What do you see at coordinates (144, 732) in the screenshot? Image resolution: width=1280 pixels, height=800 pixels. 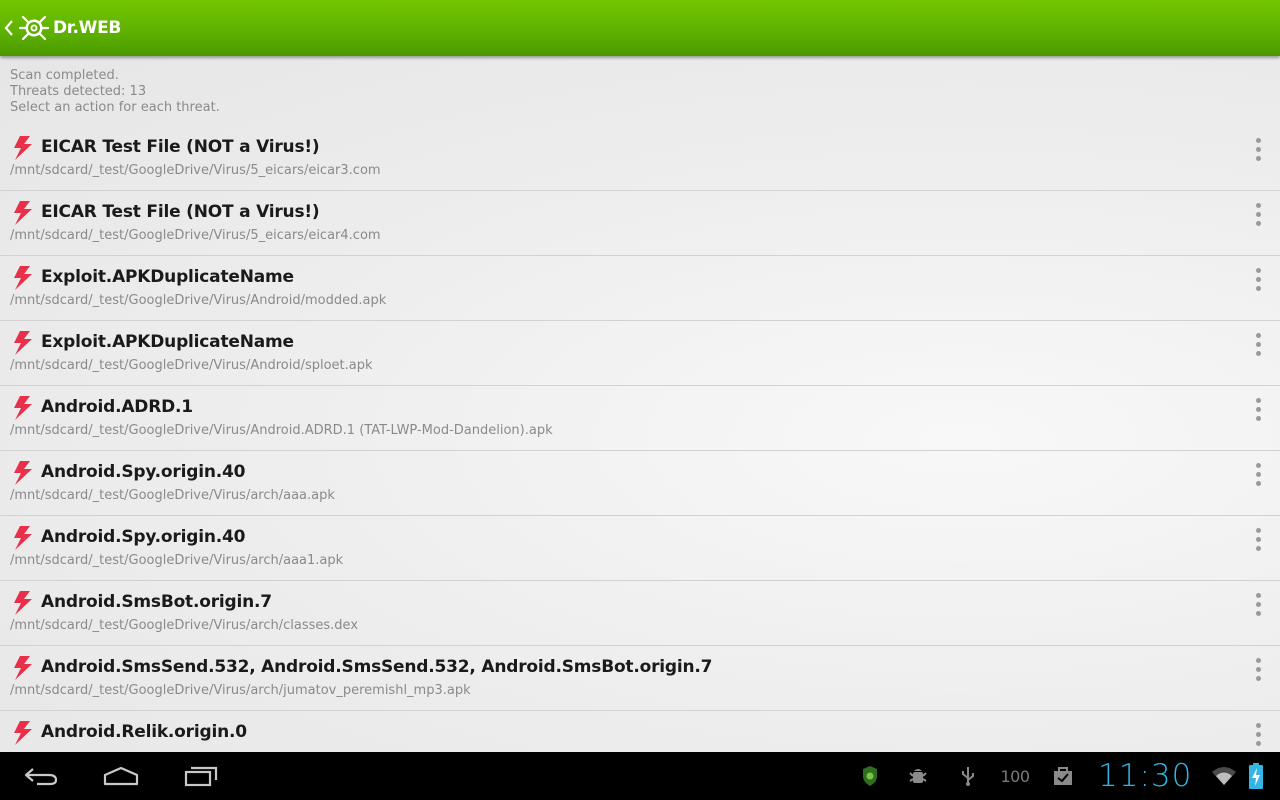 I see `threat-name: Android.Relik.origin.0` at bounding box center [144, 732].